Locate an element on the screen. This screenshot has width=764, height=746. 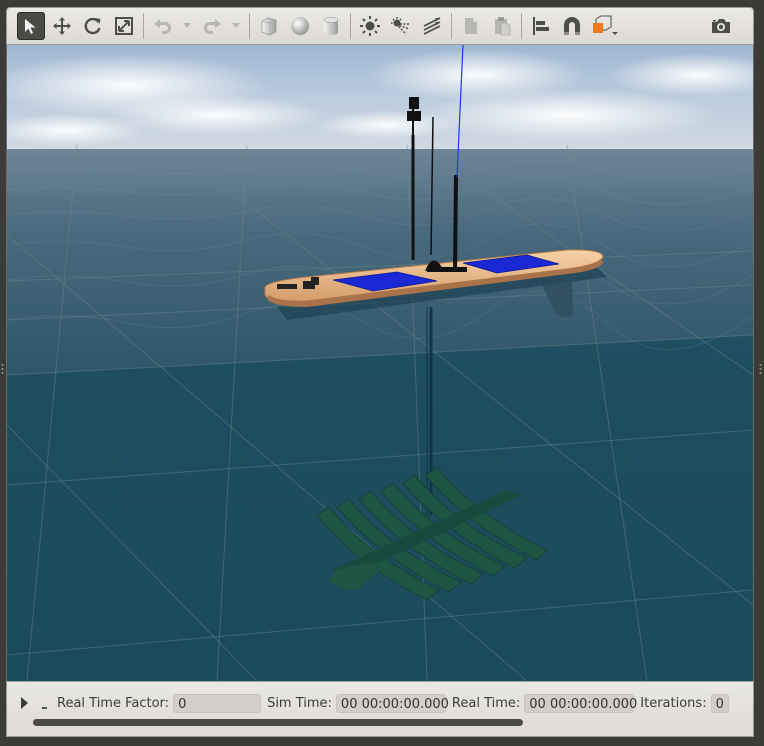
redo-history-button is located at coordinates (236, 26).